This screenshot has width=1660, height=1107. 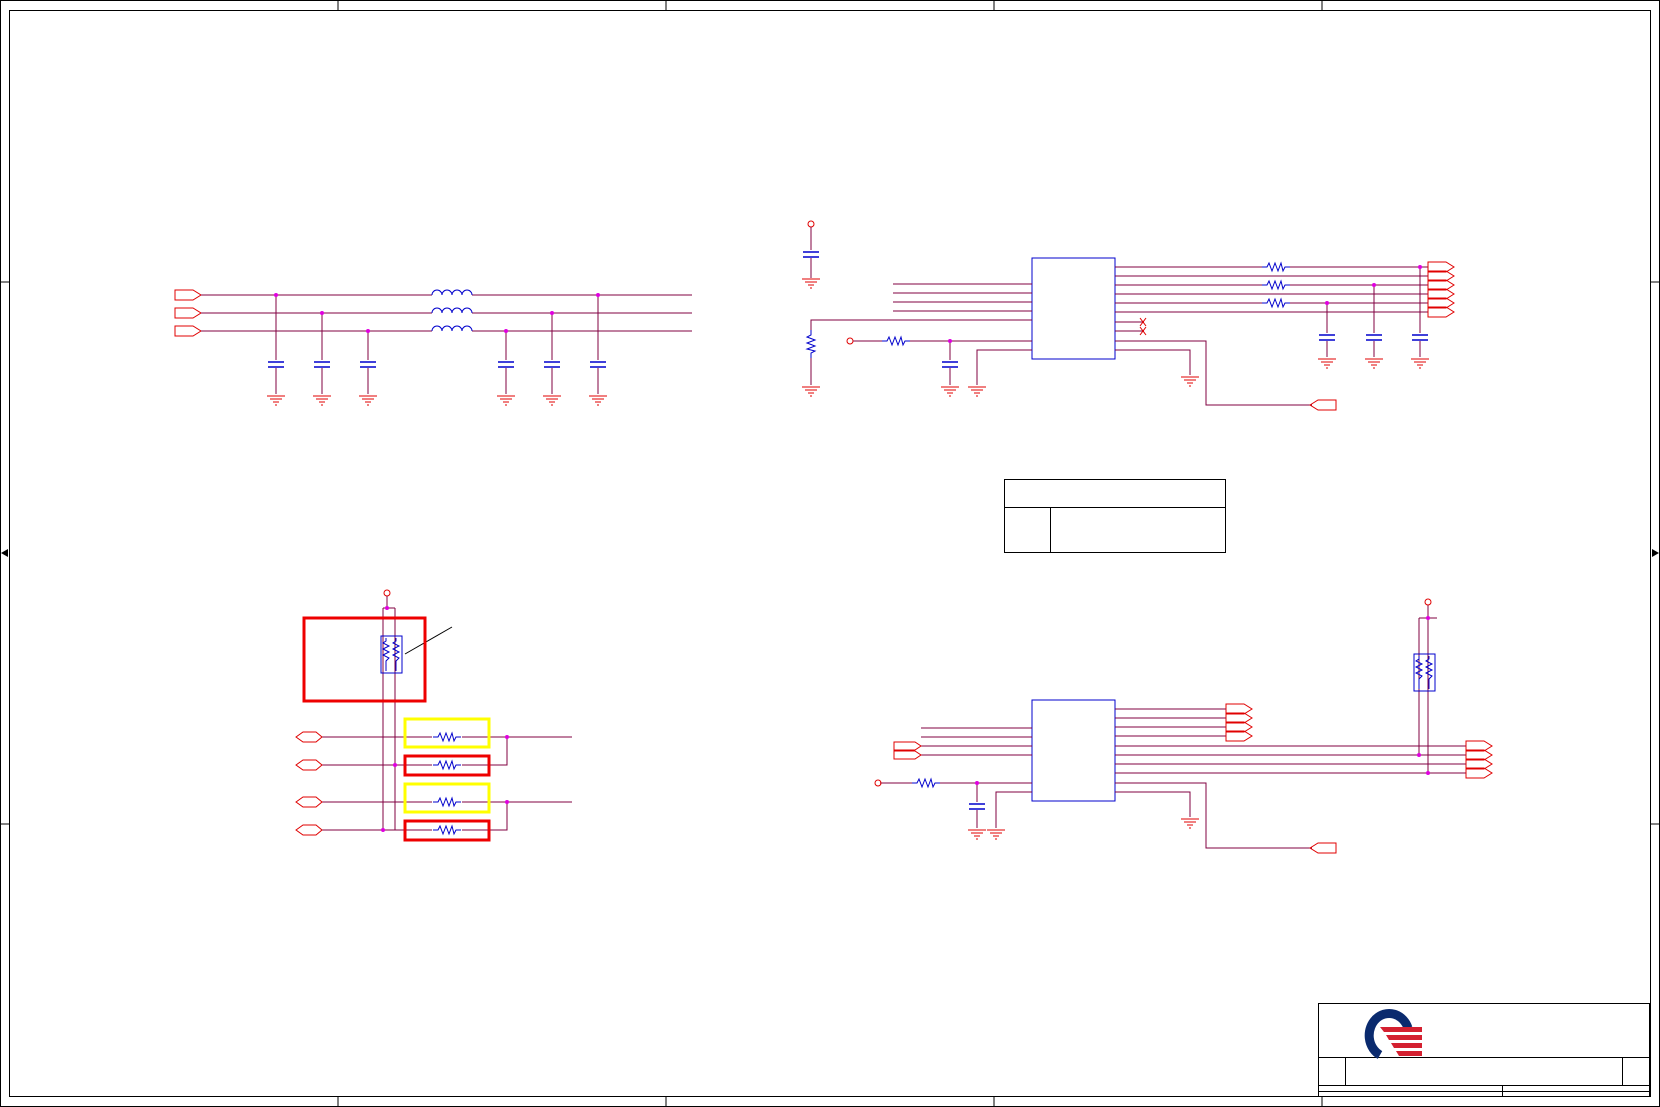 I want to click on strap-resistor-block, so click(x=433, y=715).